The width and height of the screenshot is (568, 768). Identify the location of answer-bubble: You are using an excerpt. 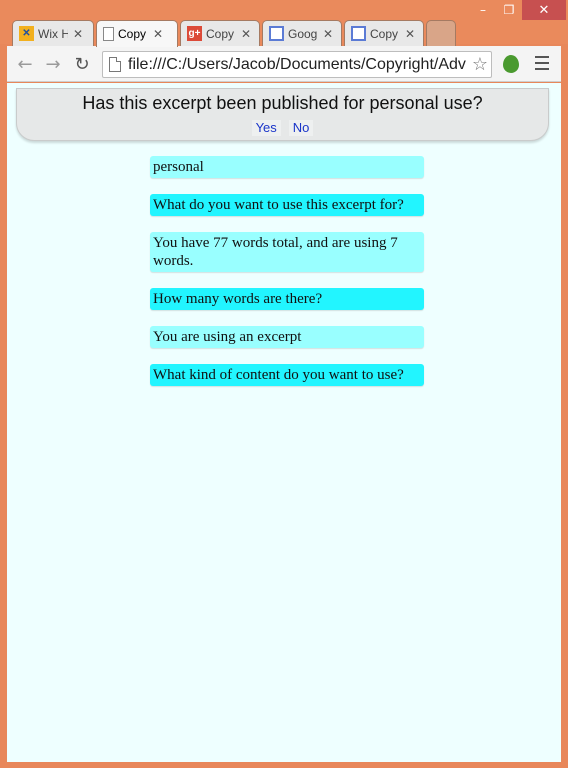
(287, 337).